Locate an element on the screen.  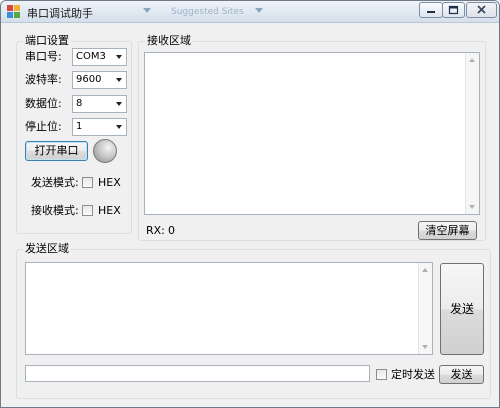
send-mode-label: 发送模式: is located at coordinates (55, 182).